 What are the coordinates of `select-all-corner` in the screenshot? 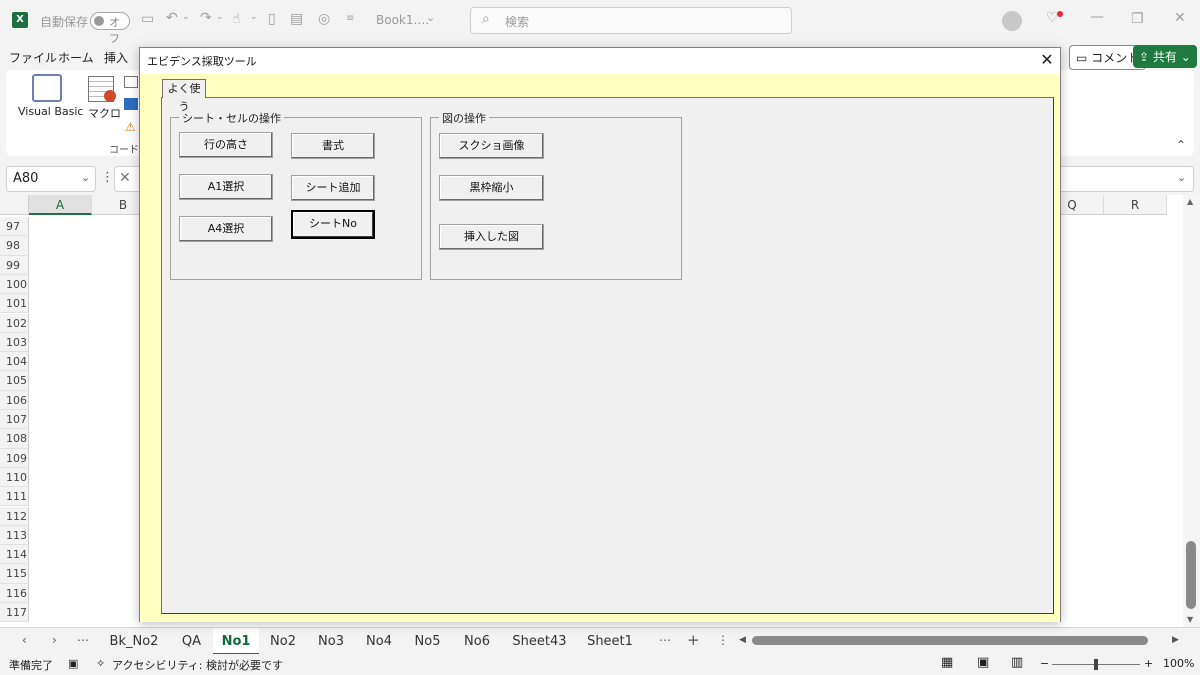 It's located at (14, 205).